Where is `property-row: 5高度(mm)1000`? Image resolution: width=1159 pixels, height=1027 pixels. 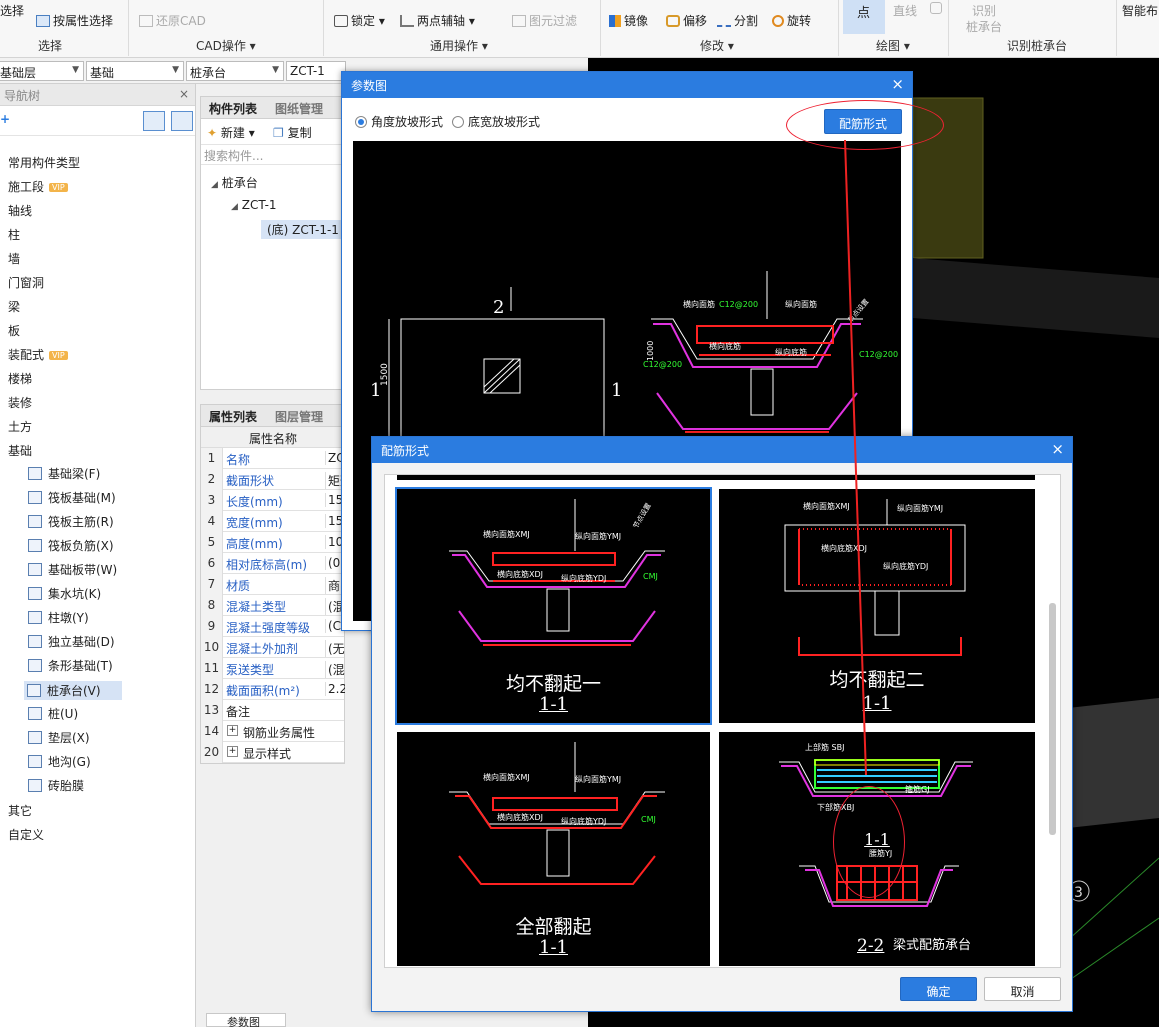
property-row: 5高度(mm)1000 is located at coordinates (273, 542).